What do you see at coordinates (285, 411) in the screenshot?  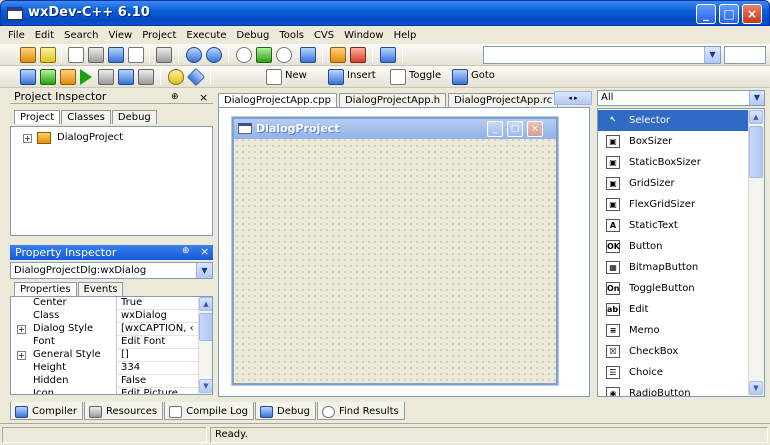 I see `tab-debug-output: Debug` at bounding box center [285, 411].